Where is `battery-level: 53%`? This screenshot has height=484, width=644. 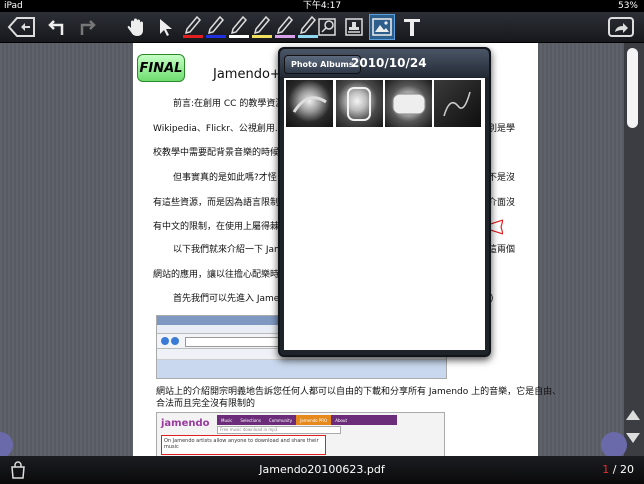 battery-level: 53% is located at coordinates (627, 6).